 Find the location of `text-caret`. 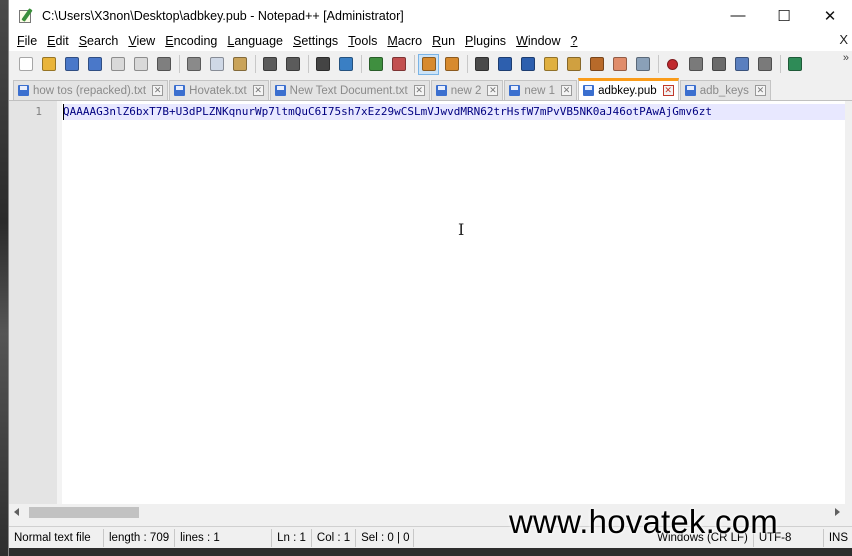

text-caret is located at coordinates (63, 112).